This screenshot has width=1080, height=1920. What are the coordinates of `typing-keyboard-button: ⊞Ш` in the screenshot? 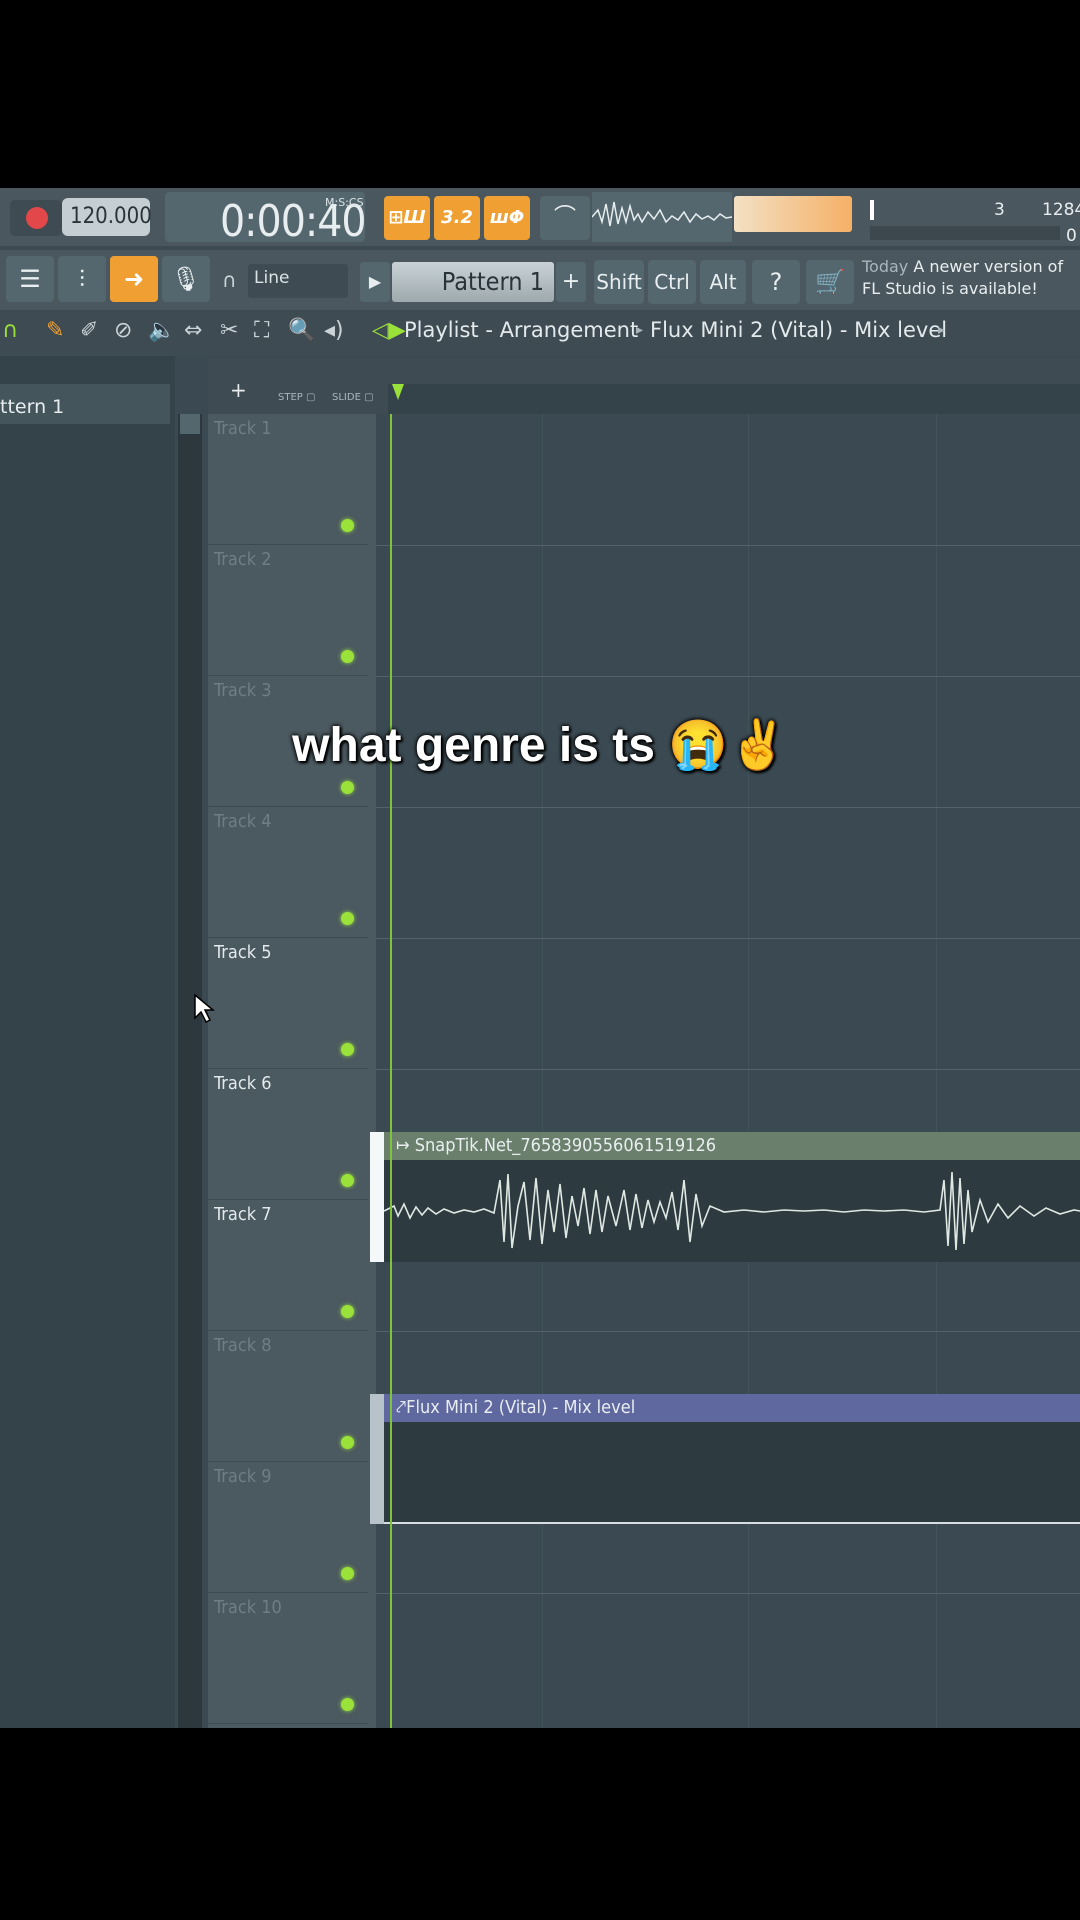 It's located at (407, 218).